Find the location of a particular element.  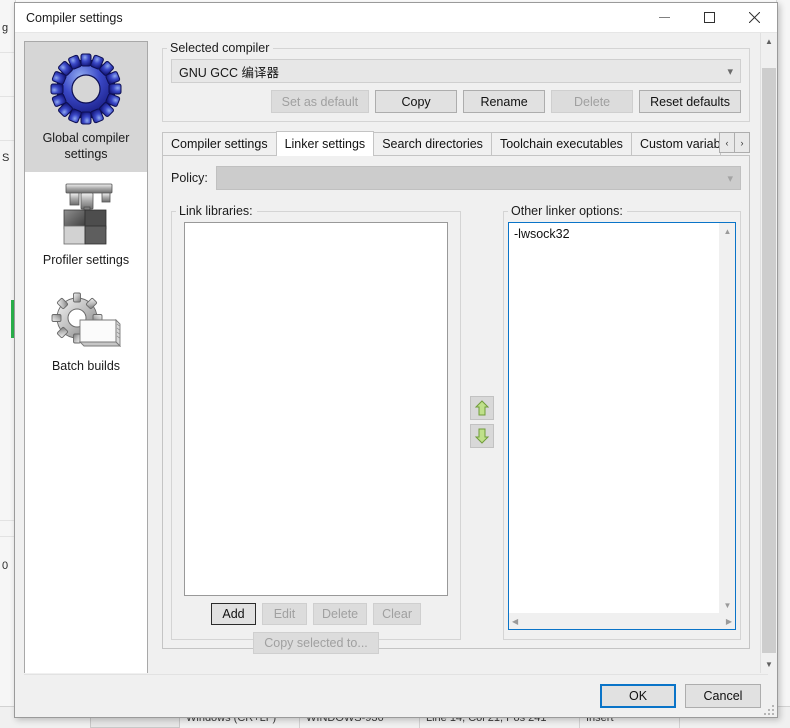

minimize-button is located at coordinates (664, 17).